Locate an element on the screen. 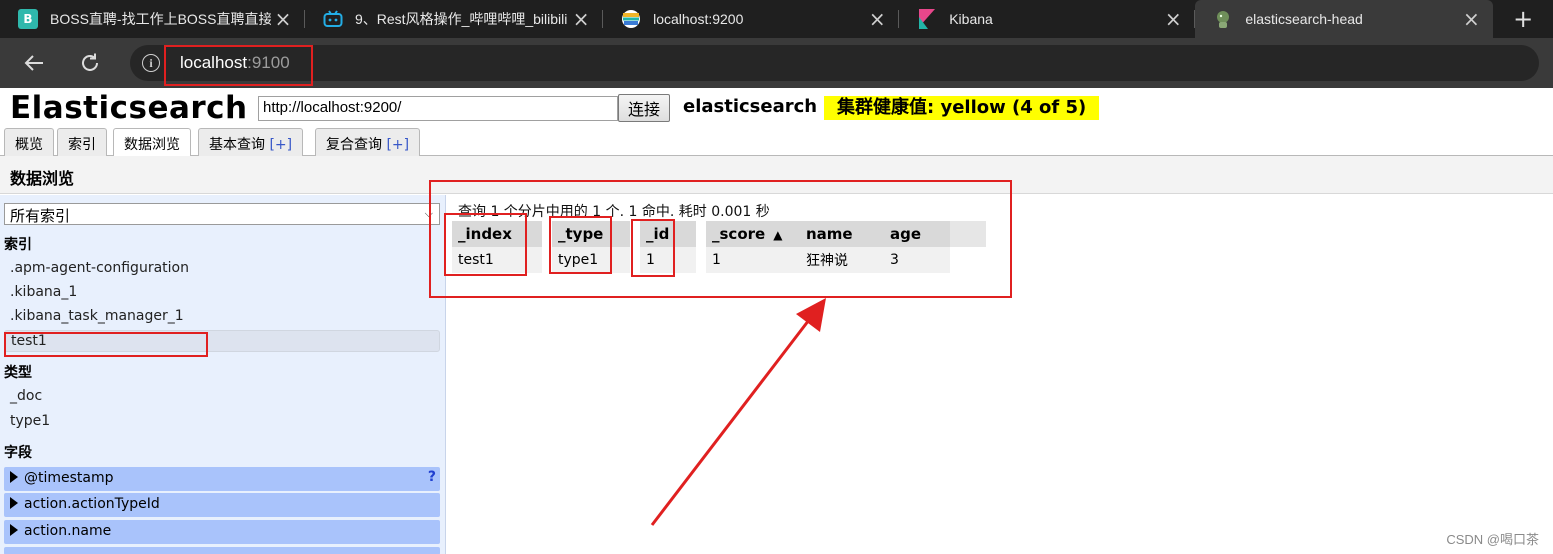  annotation-arrow-icon is located at coordinates (738, 412).